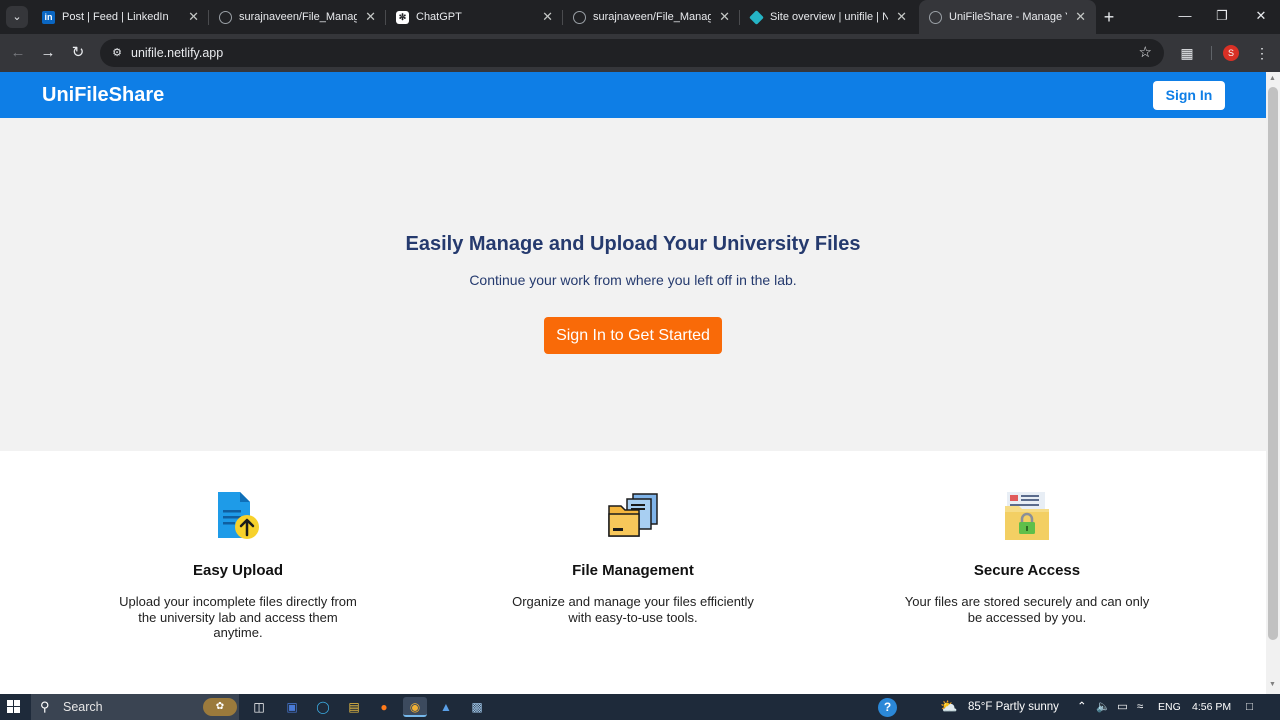  What do you see at coordinates (1249, 707) in the screenshot?
I see `notifications-icon: □` at bounding box center [1249, 707].